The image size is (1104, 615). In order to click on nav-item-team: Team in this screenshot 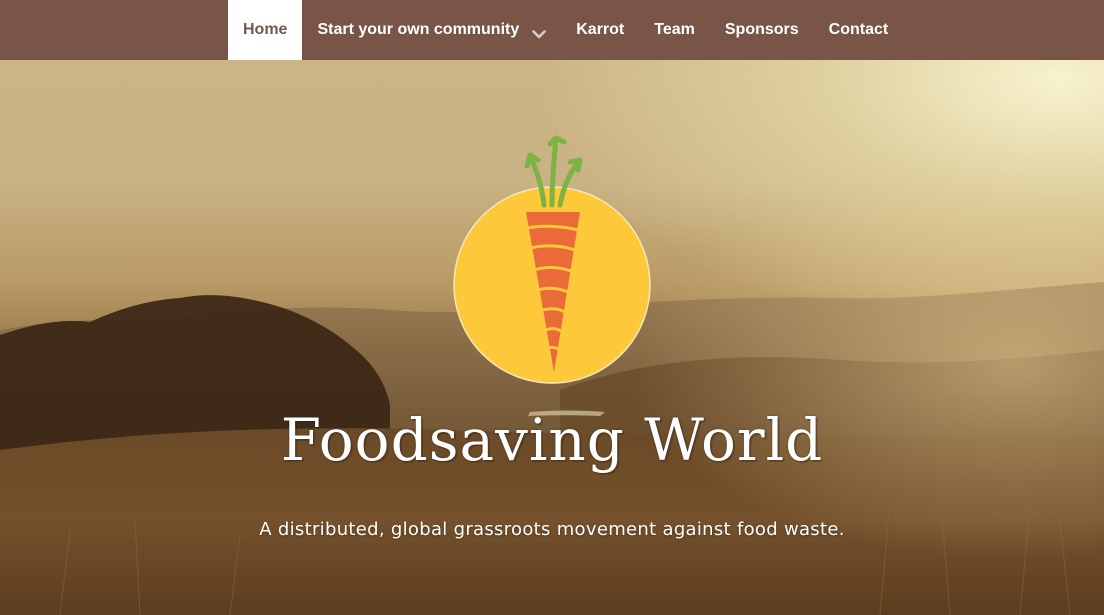, I will do `click(674, 30)`.